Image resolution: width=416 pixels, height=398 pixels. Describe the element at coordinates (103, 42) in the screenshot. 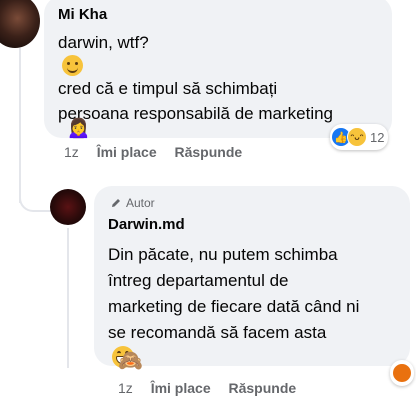

I see `comment-line: darwin, wtf?` at that location.